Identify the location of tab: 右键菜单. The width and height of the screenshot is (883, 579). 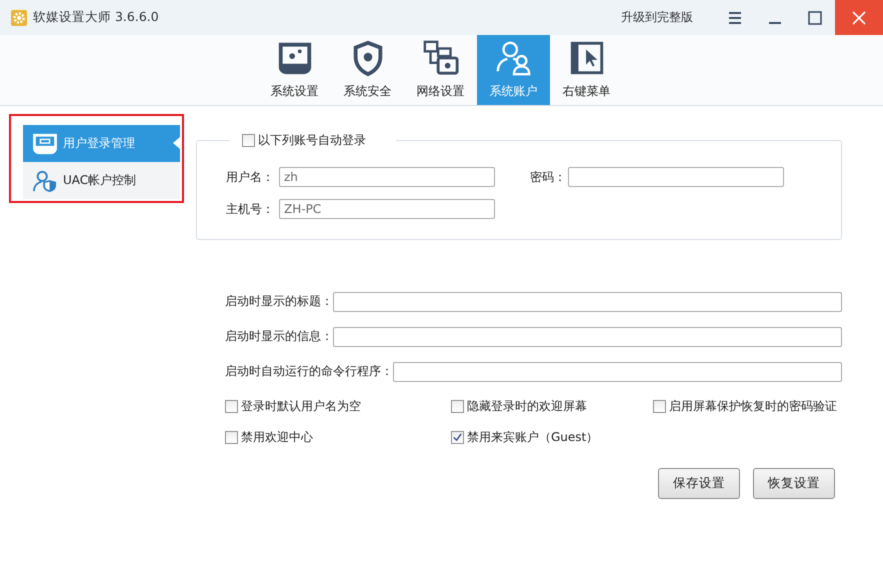
(586, 70).